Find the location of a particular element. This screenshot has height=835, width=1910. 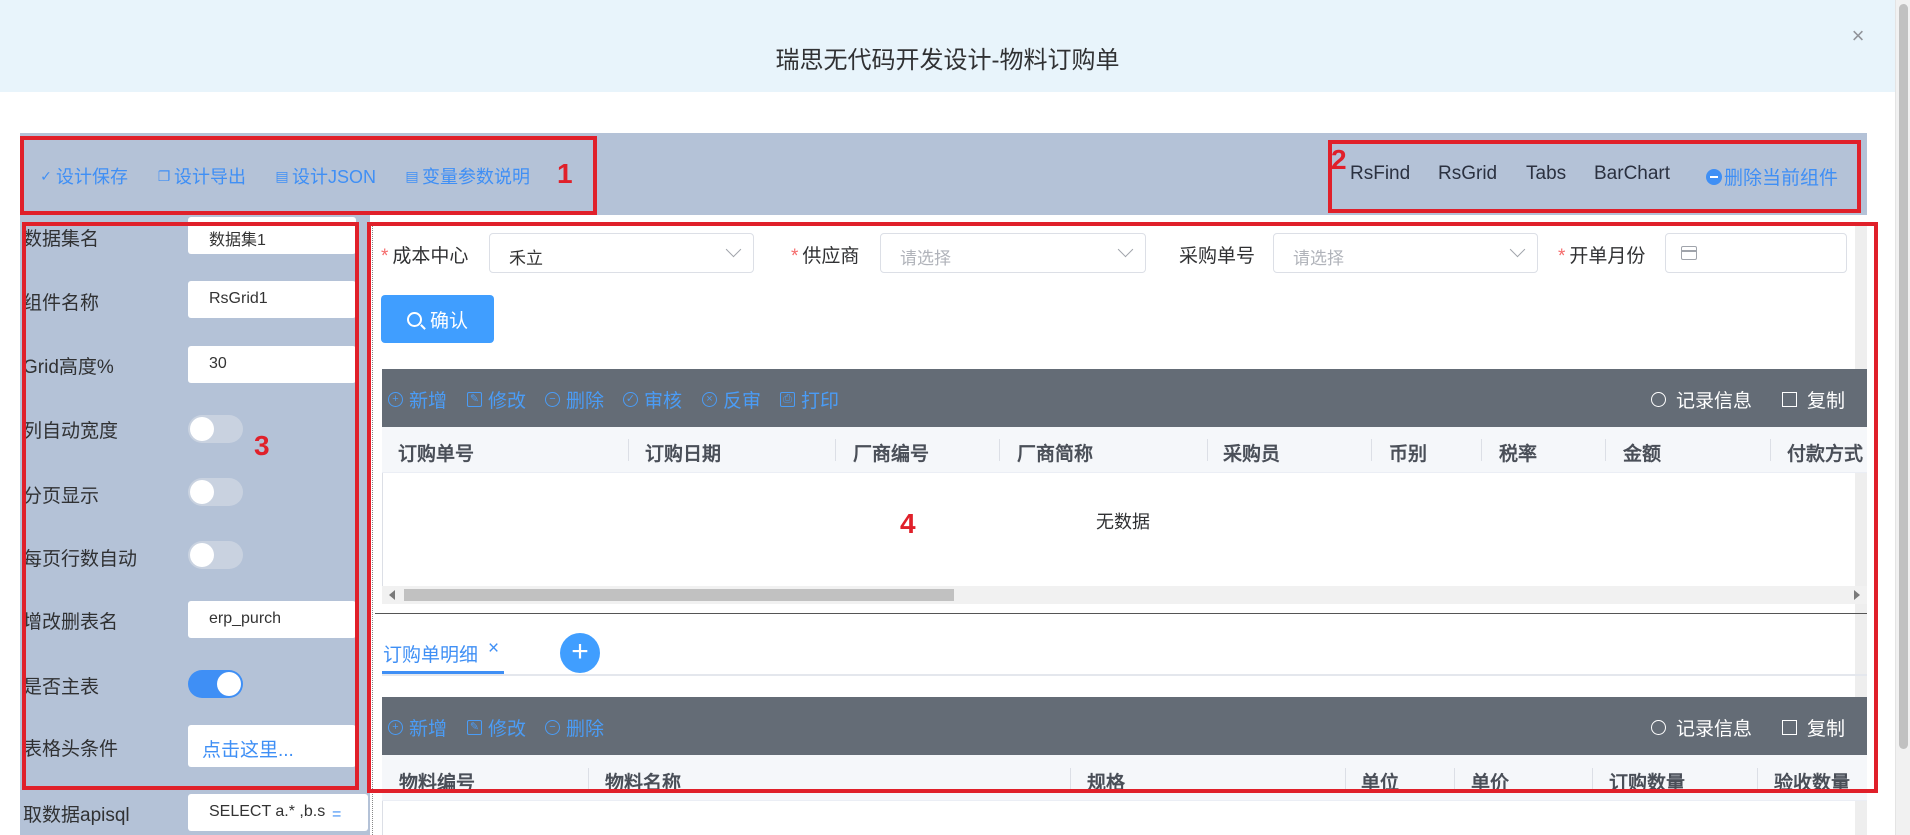

detail-grid-body is located at coordinates (1124, 818).